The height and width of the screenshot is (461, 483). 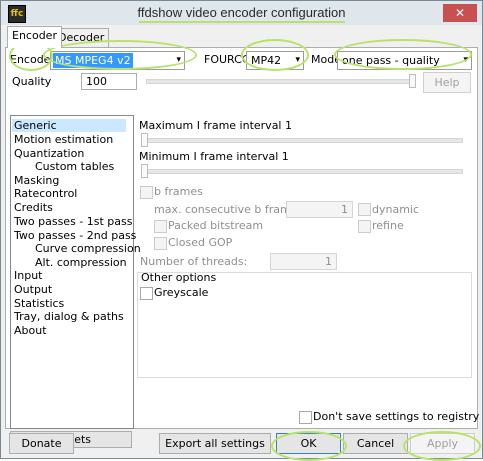 I want to click on max-consecutive-b-frames-input: 1, so click(x=319, y=209).